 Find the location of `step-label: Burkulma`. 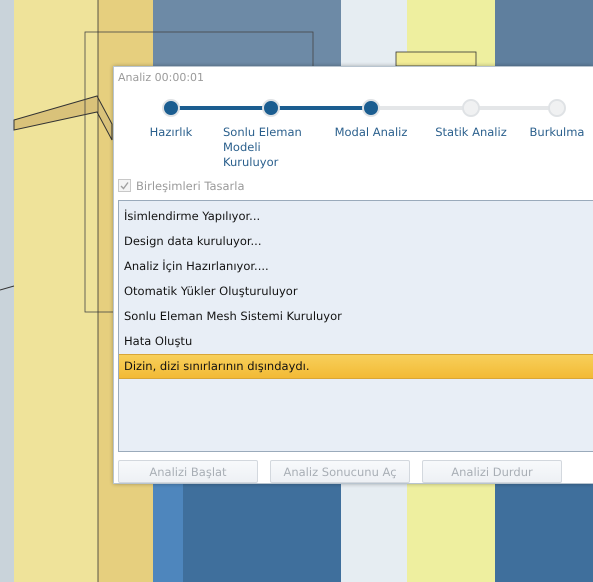

step-label: Burkulma is located at coordinates (557, 132).